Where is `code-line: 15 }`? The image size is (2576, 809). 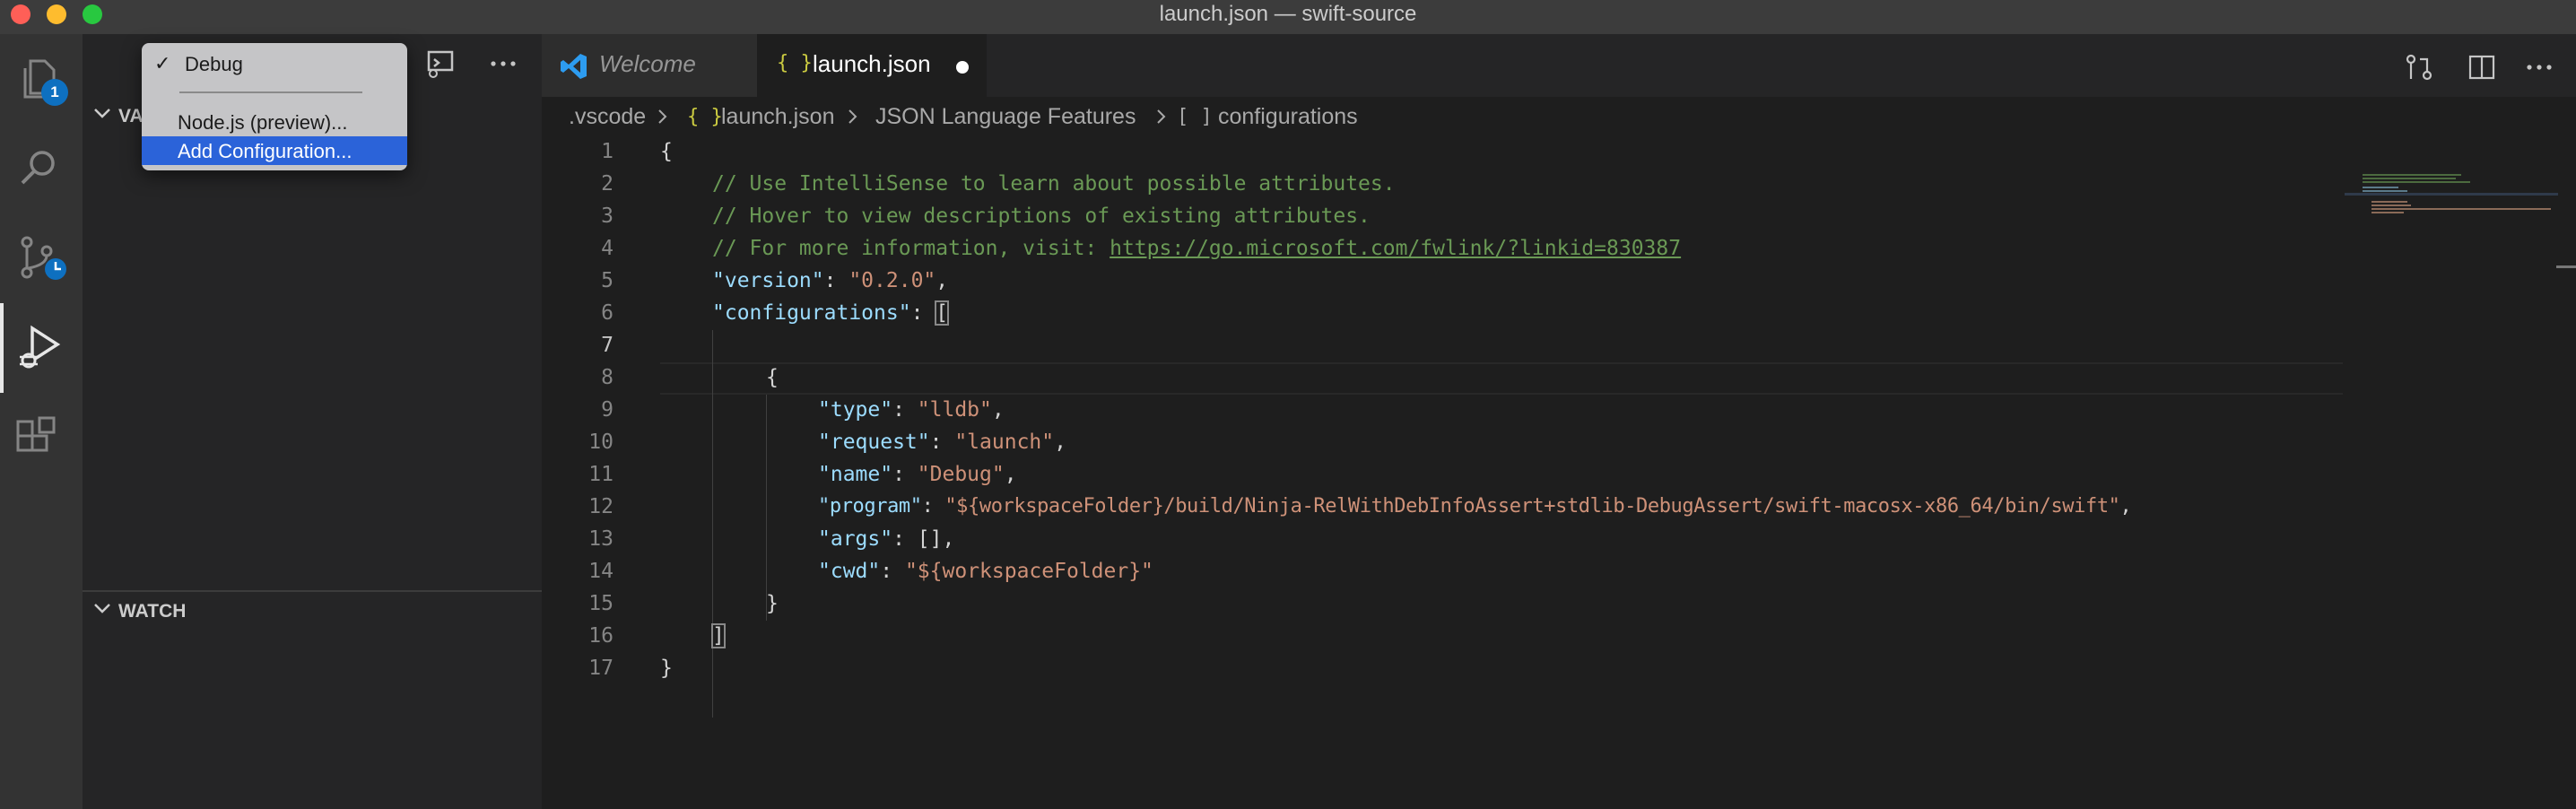 code-line: 15 } is located at coordinates (1559, 604).